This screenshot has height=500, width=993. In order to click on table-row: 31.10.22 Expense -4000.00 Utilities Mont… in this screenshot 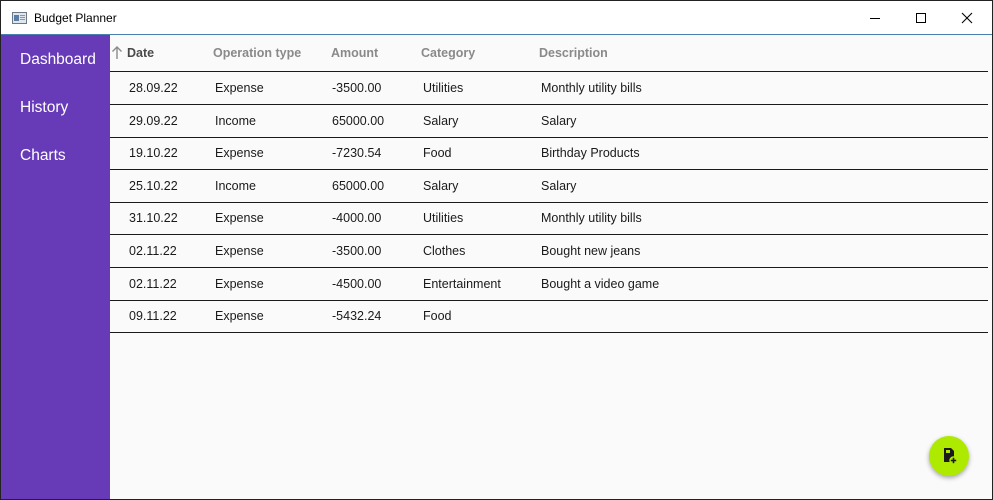, I will do `click(549, 218)`.